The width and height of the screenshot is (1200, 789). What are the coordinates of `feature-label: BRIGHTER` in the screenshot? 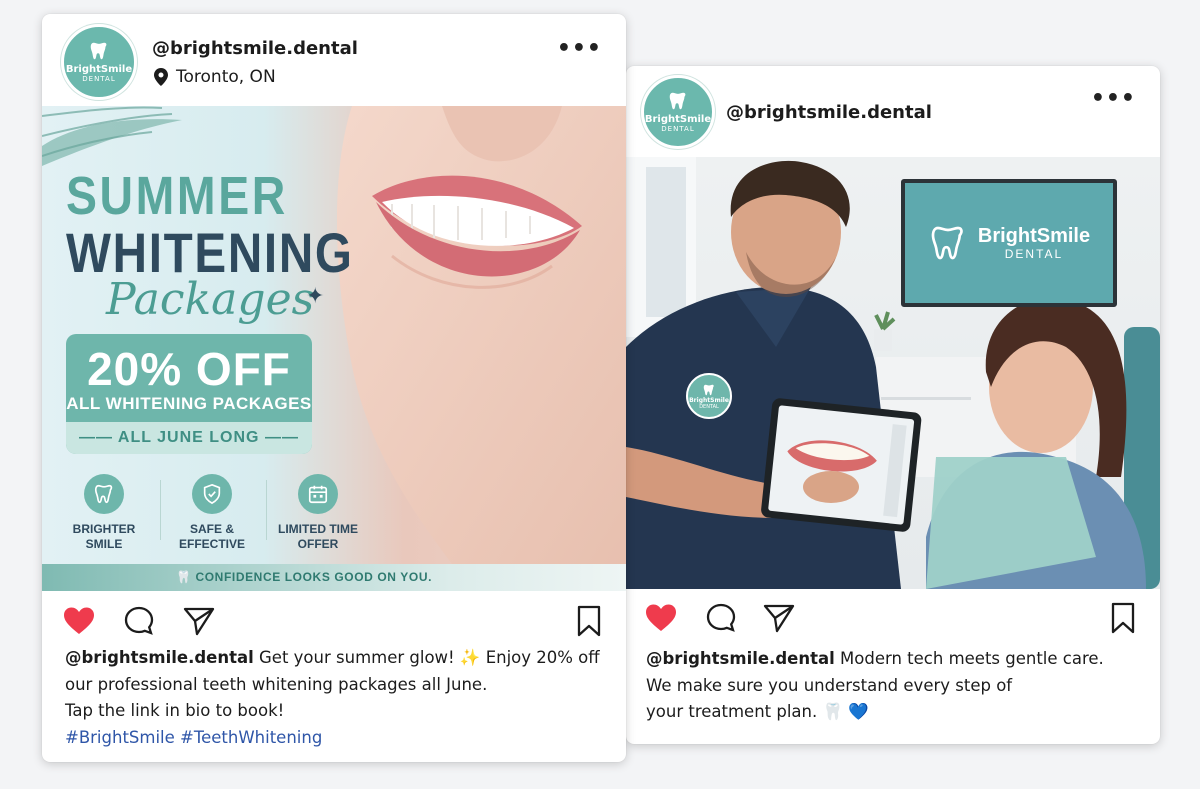 It's located at (104, 529).